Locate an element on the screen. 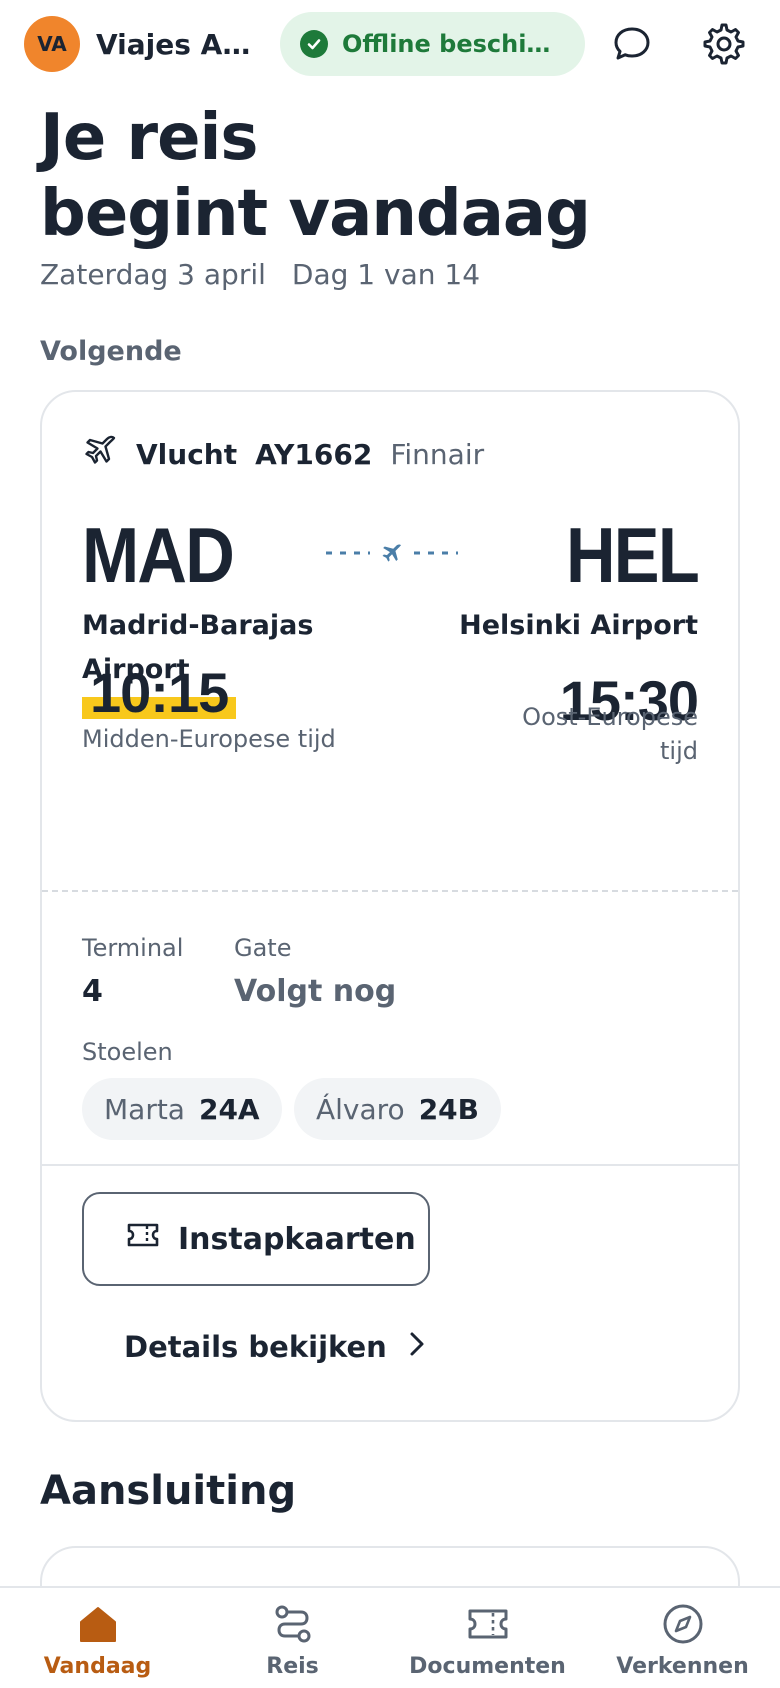 The width and height of the screenshot is (780, 1688). flight-type-label: Vlucht is located at coordinates (187, 454).